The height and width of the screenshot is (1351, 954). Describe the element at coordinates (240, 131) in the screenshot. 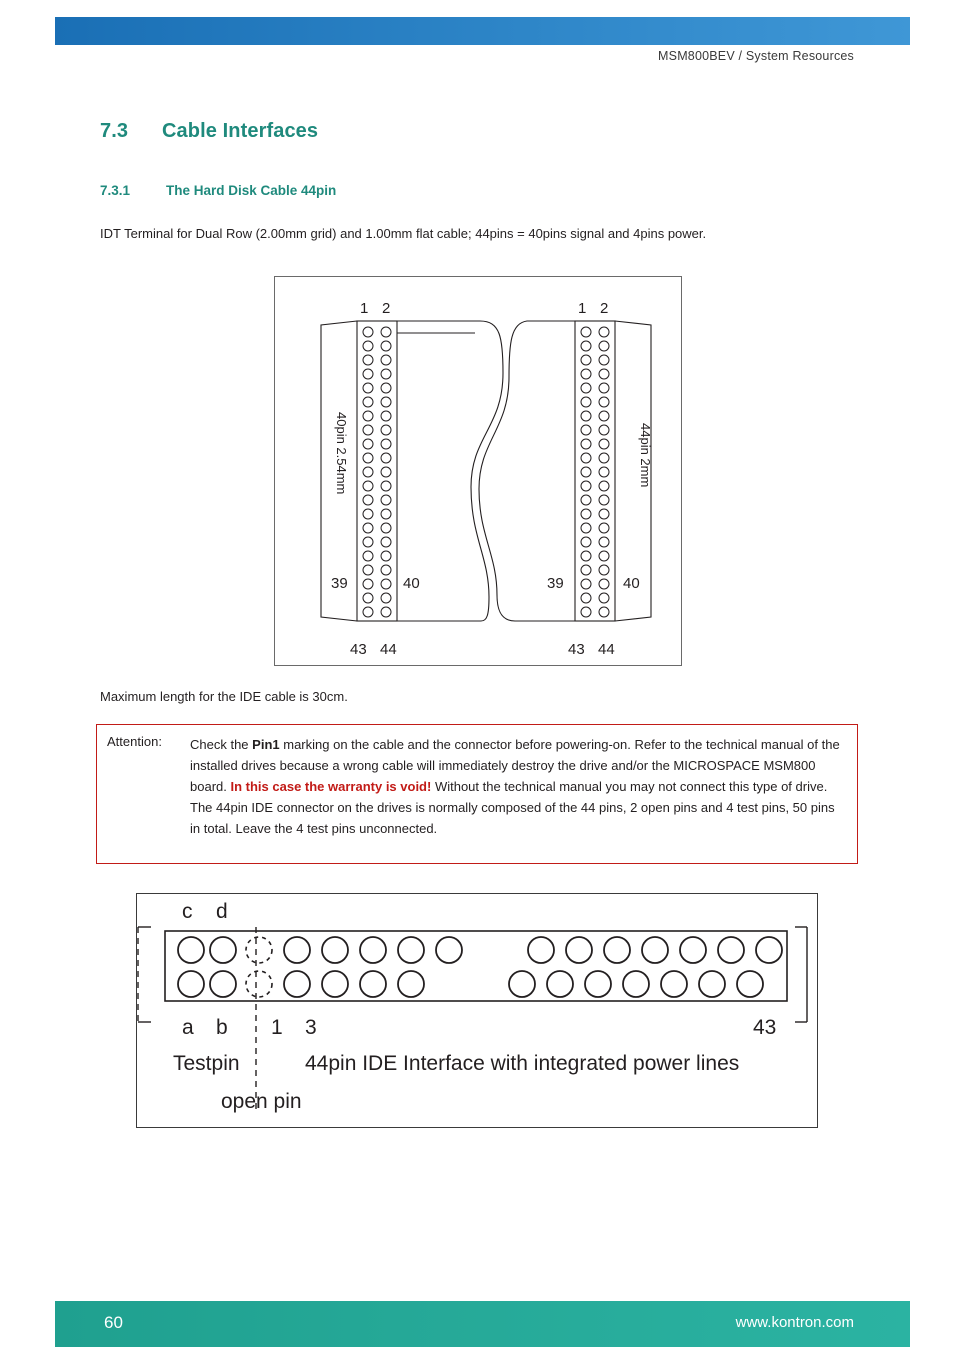

I see `section-title: Cable Interfaces` at that location.